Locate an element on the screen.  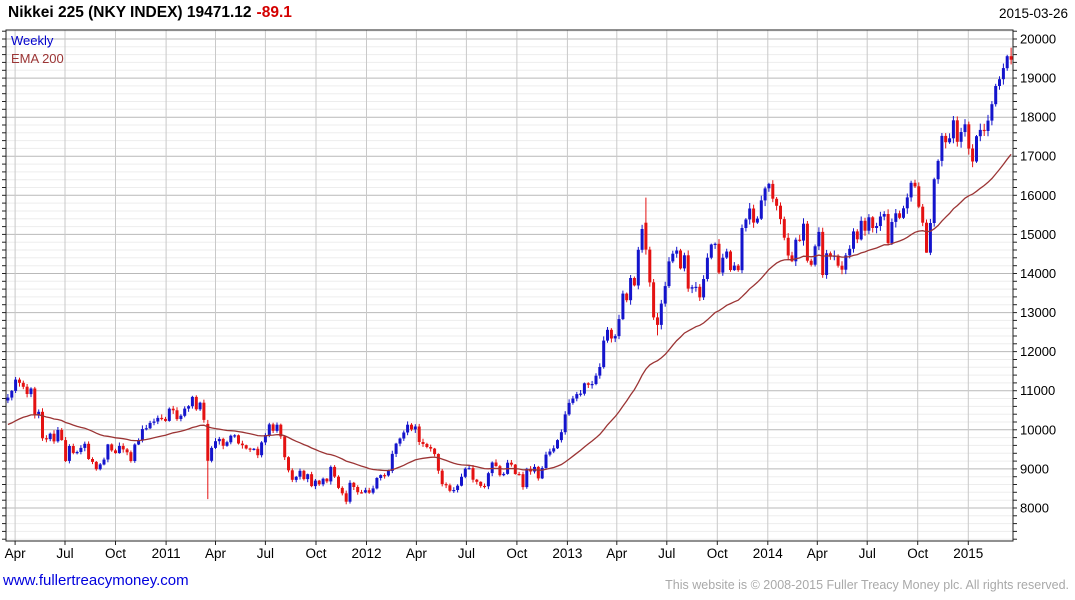
footer-website-link: www.fullertreacymoney.com is located at coordinates (96, 580).